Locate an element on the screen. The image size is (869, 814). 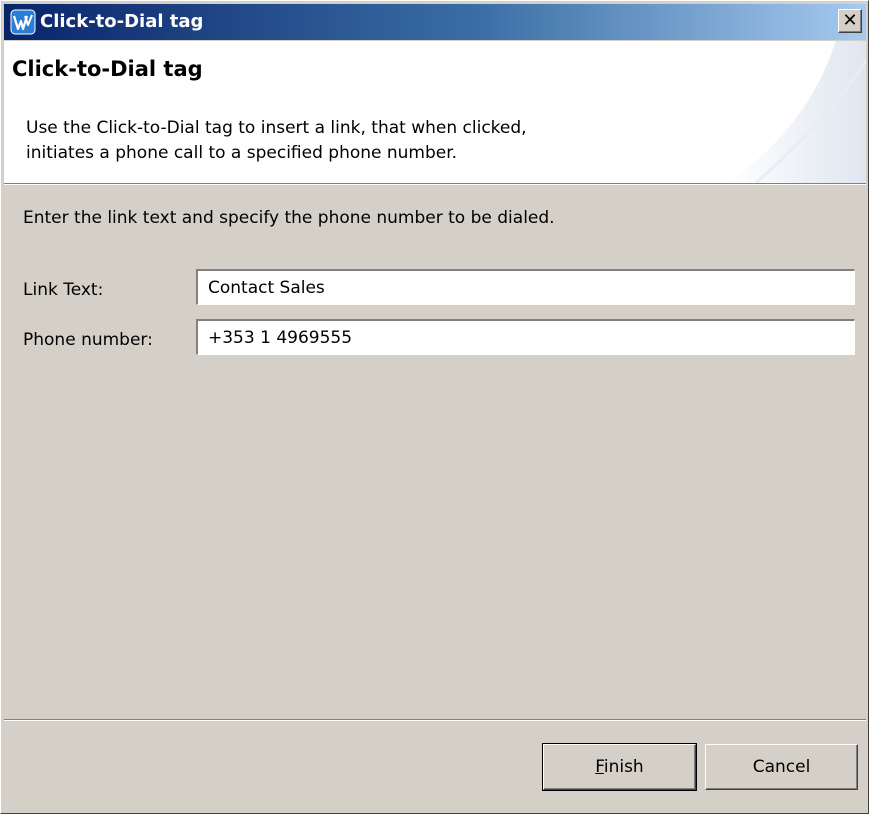
close-button: ✕ is located at coordinates (850, 21).